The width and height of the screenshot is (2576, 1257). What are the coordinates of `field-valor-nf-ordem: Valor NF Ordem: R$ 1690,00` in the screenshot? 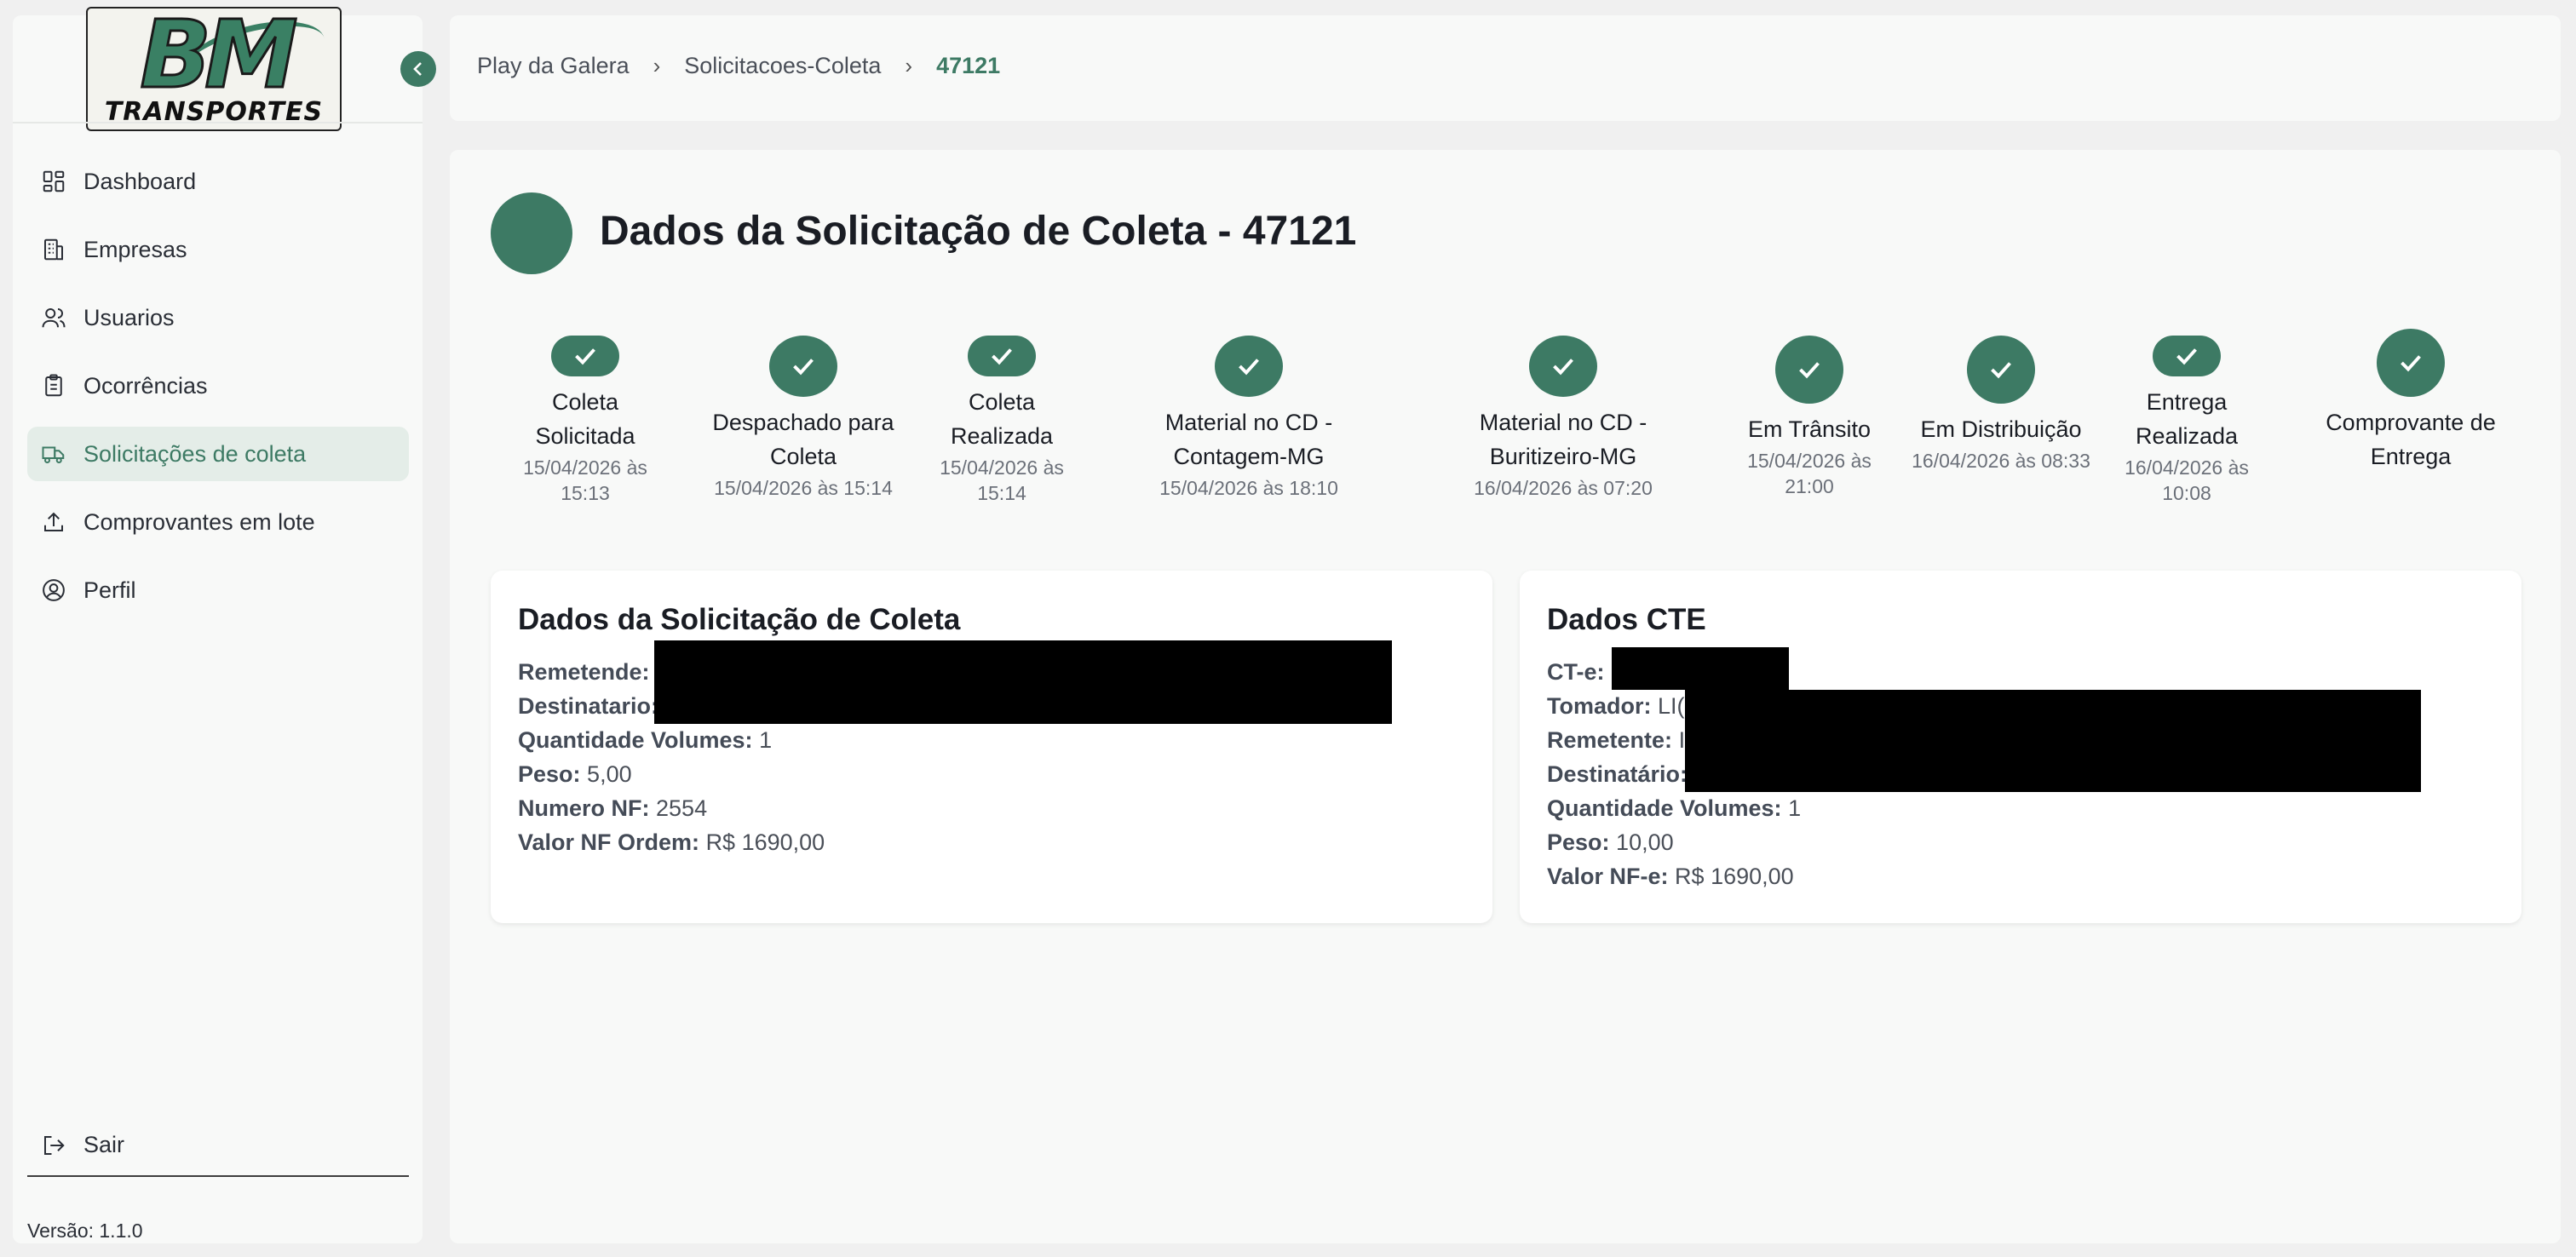 It's located at (672, 842).